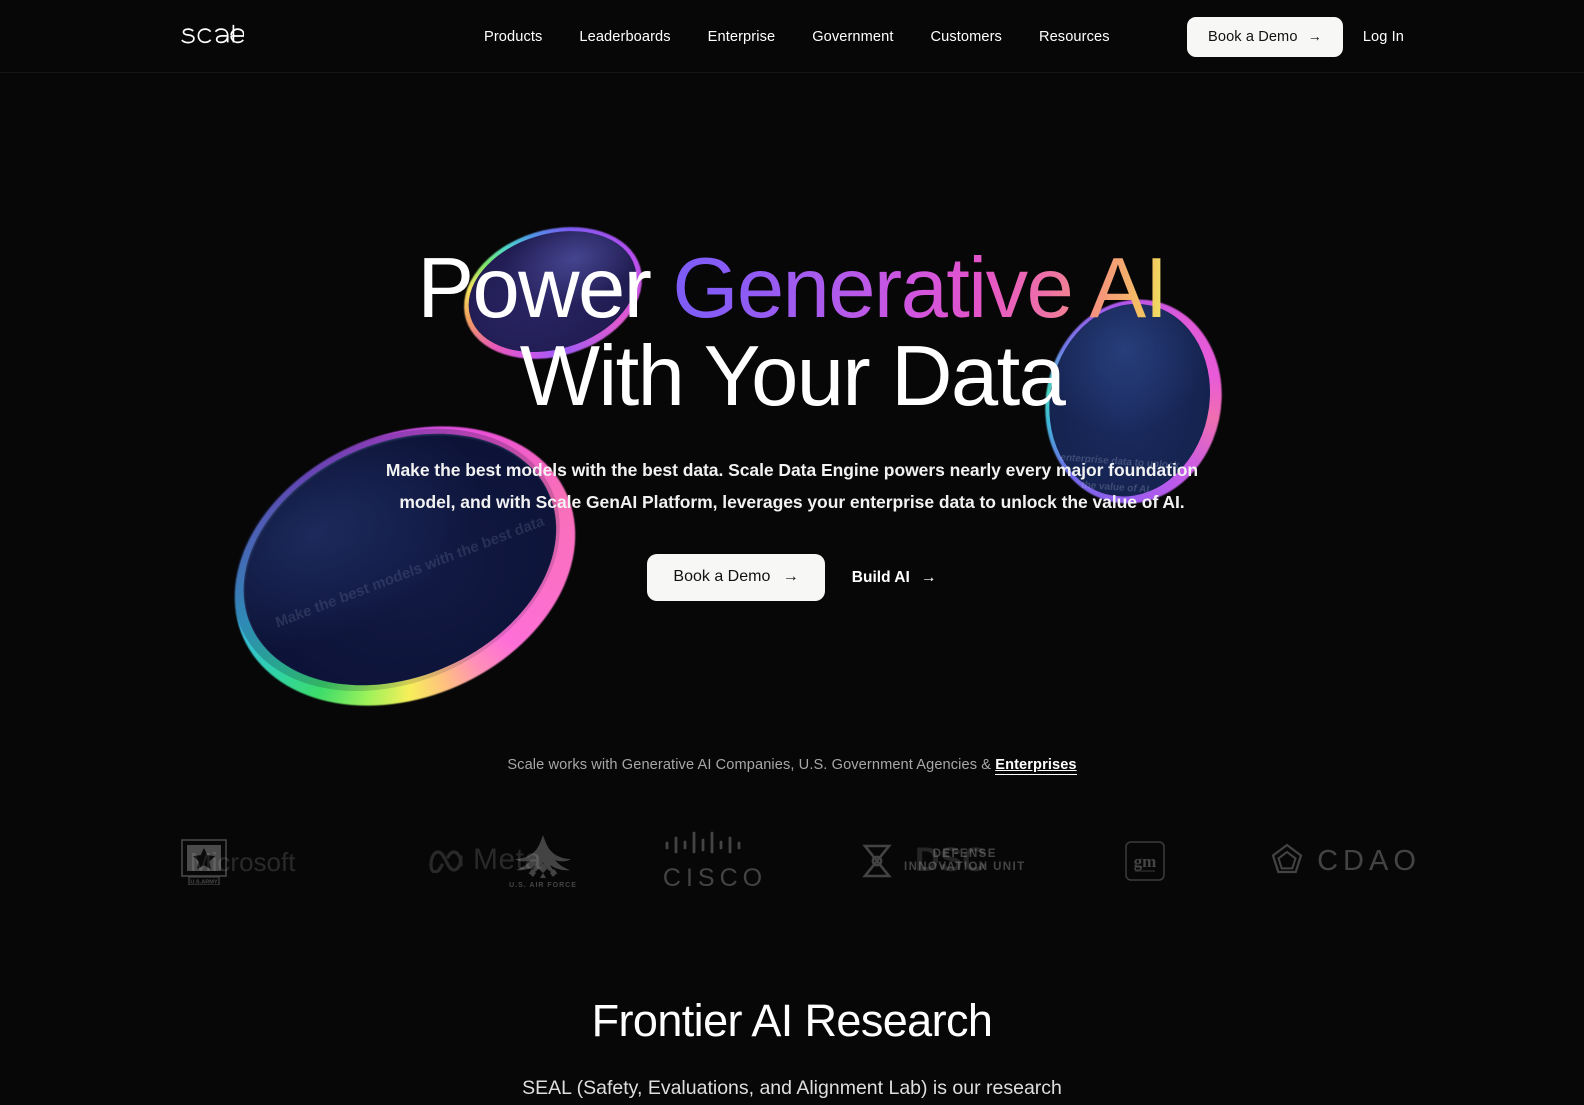 The width and height of the screenshot is (1584, 1105). I want to click on svg-text: U.S.ARMY, so click(204, 882).